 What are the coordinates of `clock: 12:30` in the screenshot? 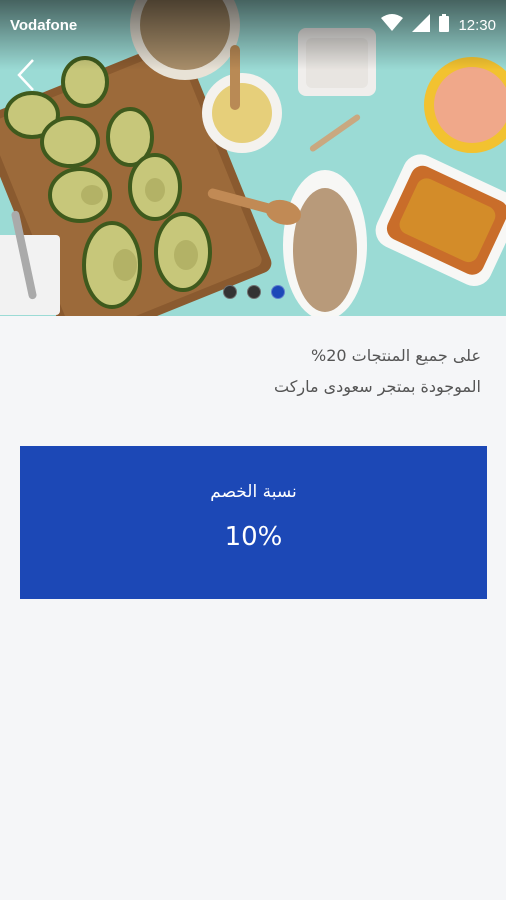 It's located at (477, 25).